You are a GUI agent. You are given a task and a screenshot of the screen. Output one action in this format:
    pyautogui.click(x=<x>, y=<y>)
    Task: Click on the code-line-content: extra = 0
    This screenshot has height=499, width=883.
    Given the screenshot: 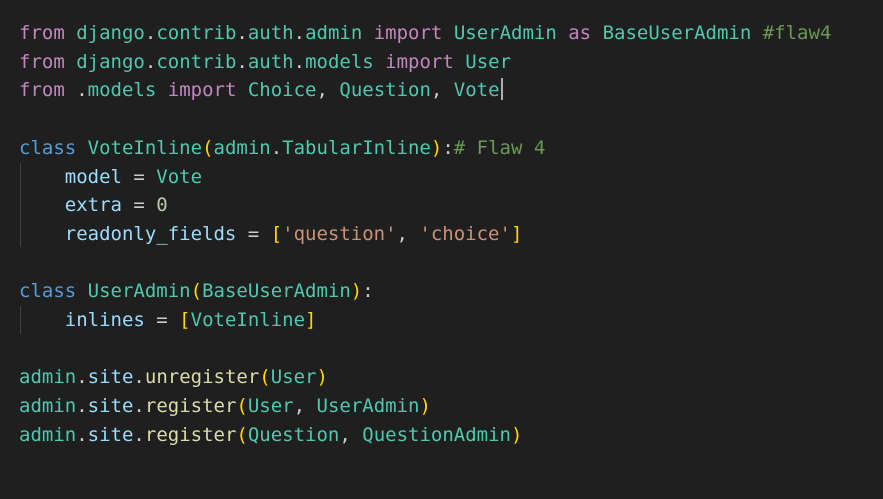 What is the action you would take?
    pyautogui.click(x=93, y=205)
    